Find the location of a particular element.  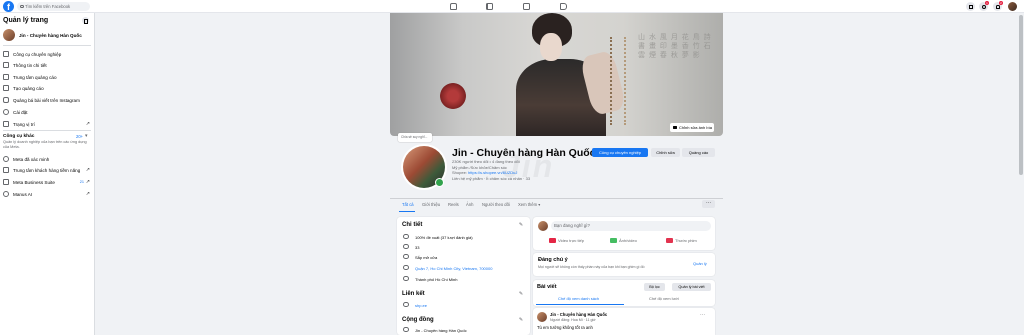

sidebar-page-switcher: Jin - Chuyên hàng Hàn Quốc is located at coordinates (48, 35).